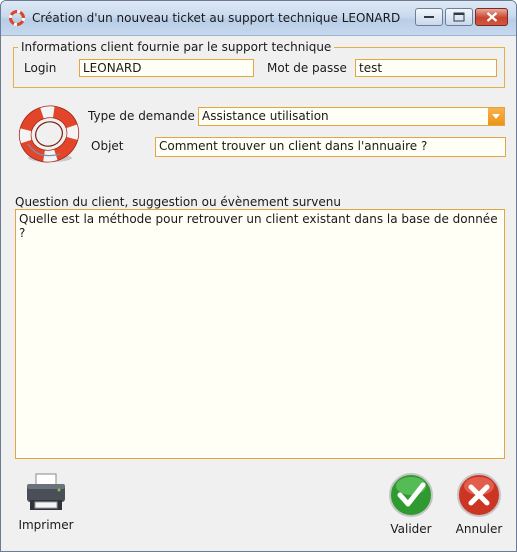 The image size is (517, 552). Describe the element at coordinates (265, 116) in the screenshot. I see `request-type-value: Assistance utilisation` at that location.